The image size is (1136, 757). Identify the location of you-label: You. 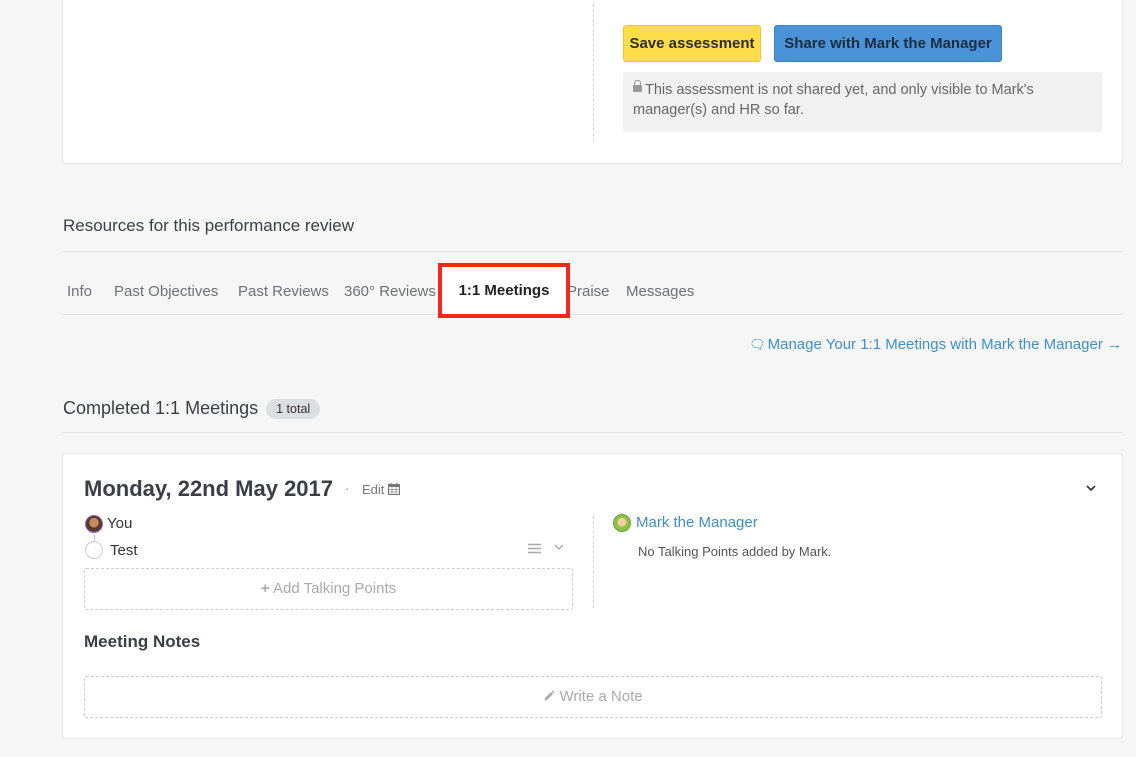
(120, 523).